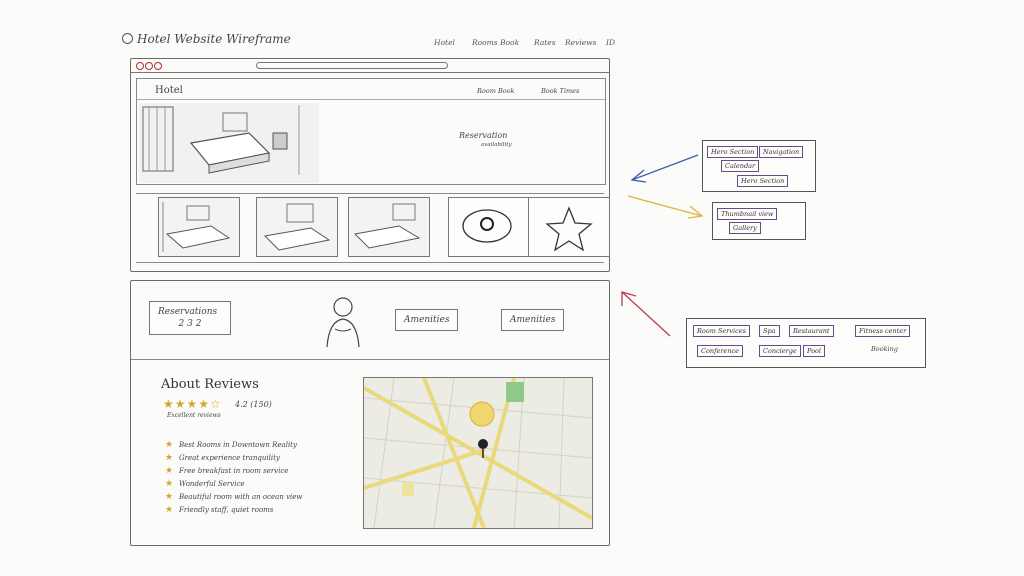  I want to click on hero-bedroom-image, so click(229, 143).